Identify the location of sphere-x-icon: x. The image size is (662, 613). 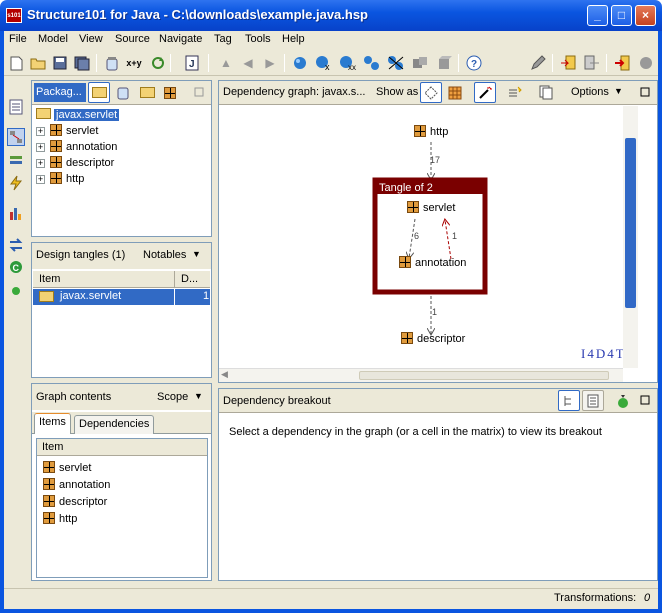
(324, 63).